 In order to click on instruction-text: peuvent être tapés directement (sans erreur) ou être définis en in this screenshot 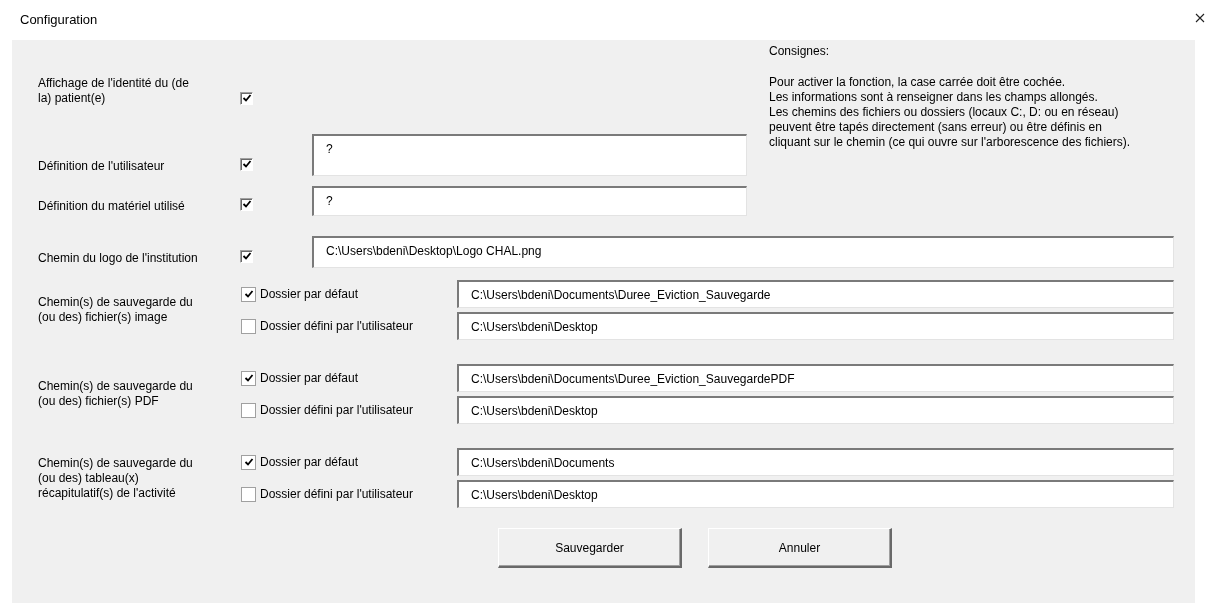, I will do `click(935, 127)`.